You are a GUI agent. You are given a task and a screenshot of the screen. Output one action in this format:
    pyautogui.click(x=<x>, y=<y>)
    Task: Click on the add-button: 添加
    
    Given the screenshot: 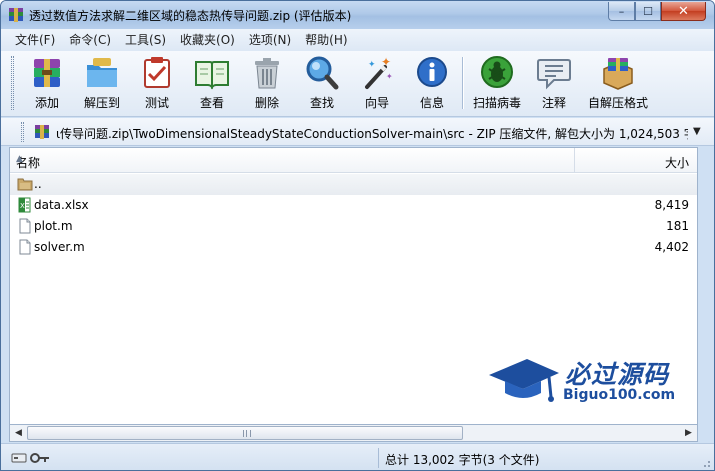 What is the action you would take?
    pyautogui.click(x=47, y=84)
    